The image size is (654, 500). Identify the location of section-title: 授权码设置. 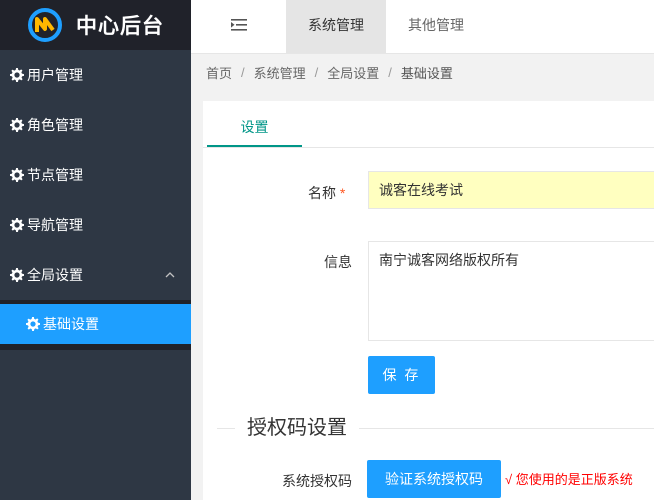
(297, 428).